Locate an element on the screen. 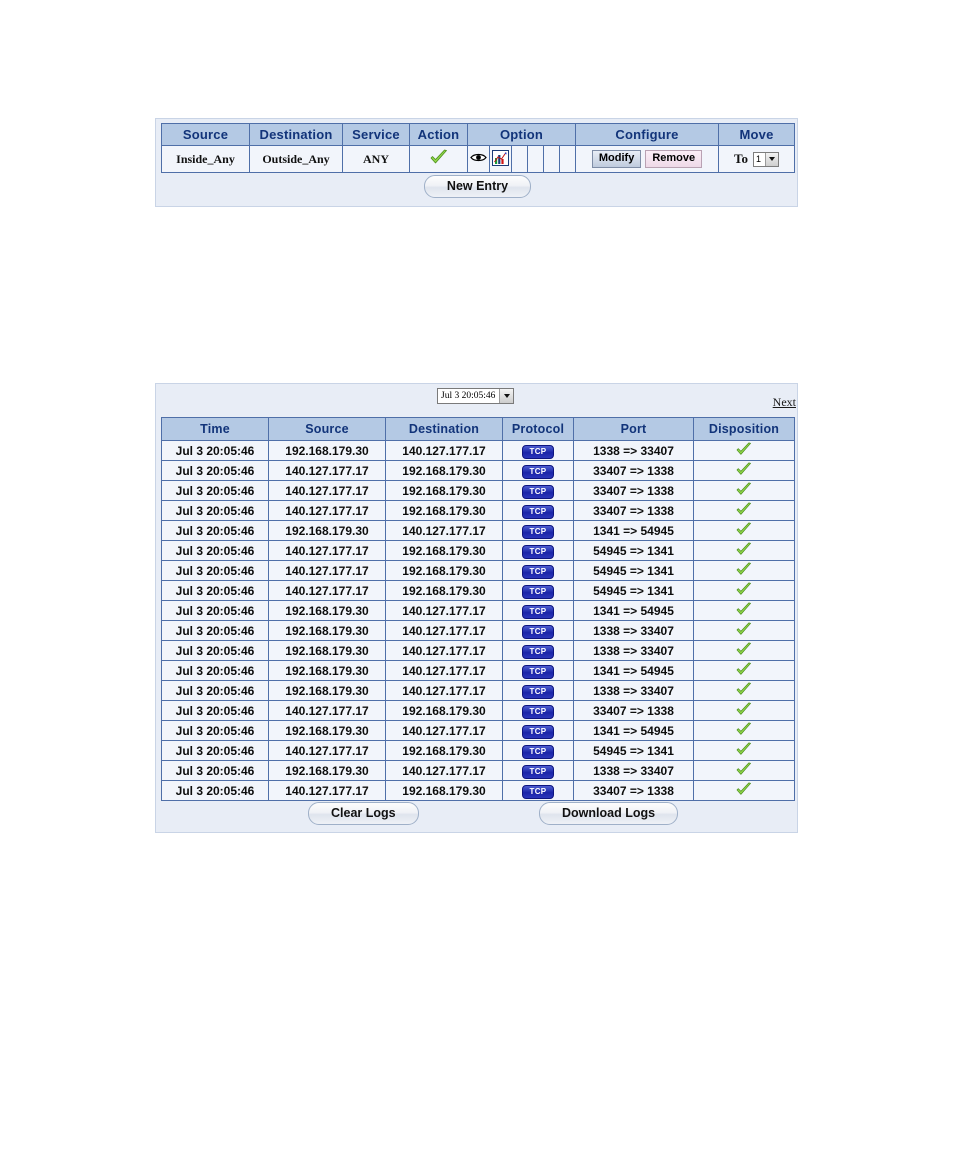 This screenshot has width=954, height=1155. remove-button: Remove is located at coordinates (674, 159).